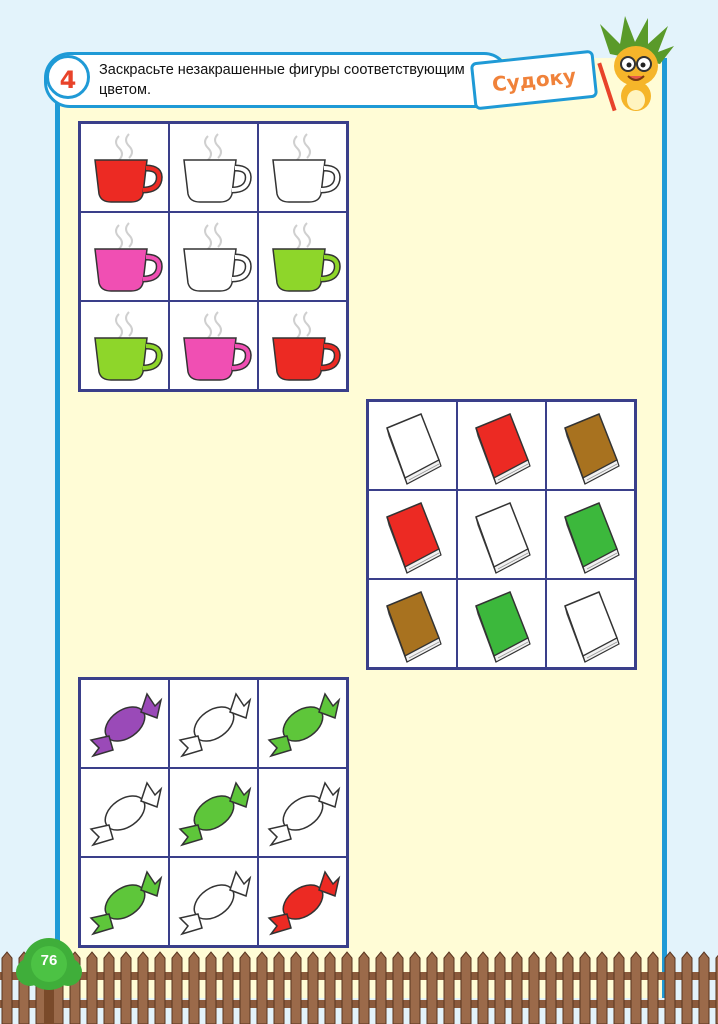  What do you see at coordinates (49, 981) in the screenshot?
I see `tree-page-badge-icon` at bounding box center [49, 981].